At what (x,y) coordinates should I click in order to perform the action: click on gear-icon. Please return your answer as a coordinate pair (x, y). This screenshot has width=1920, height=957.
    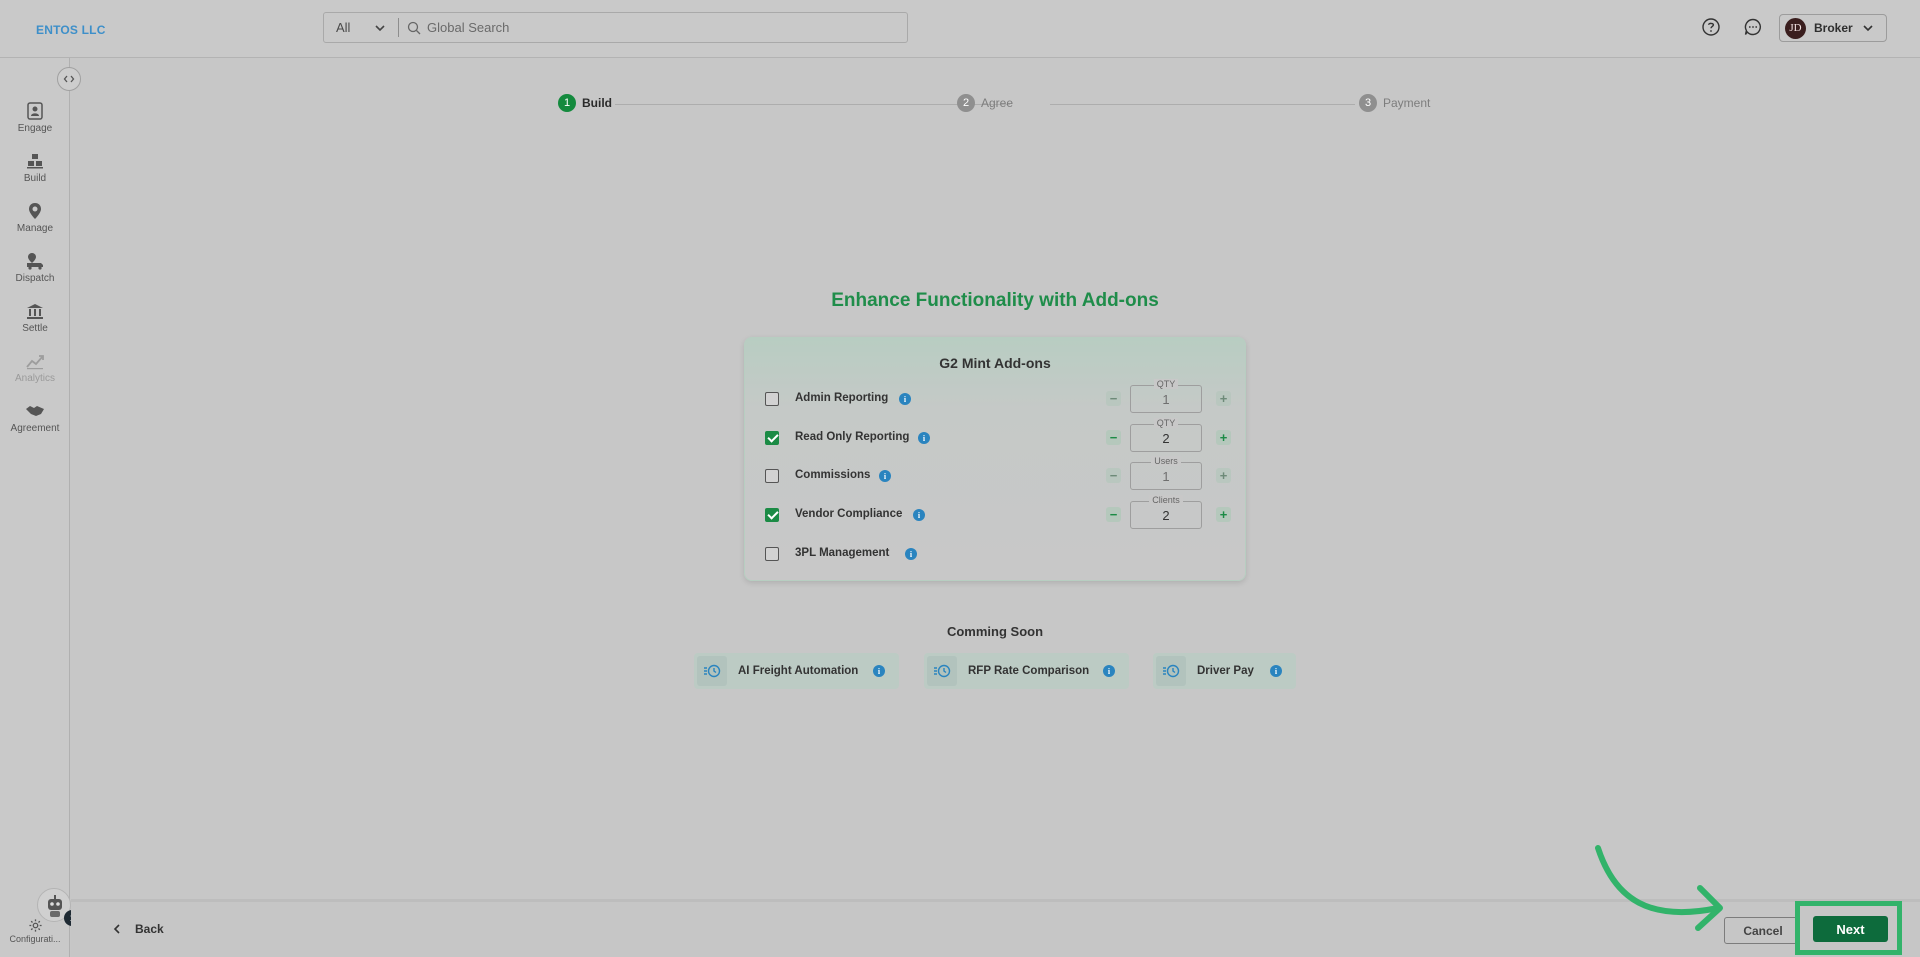
    Looking at the image, I should click on (35, 925).